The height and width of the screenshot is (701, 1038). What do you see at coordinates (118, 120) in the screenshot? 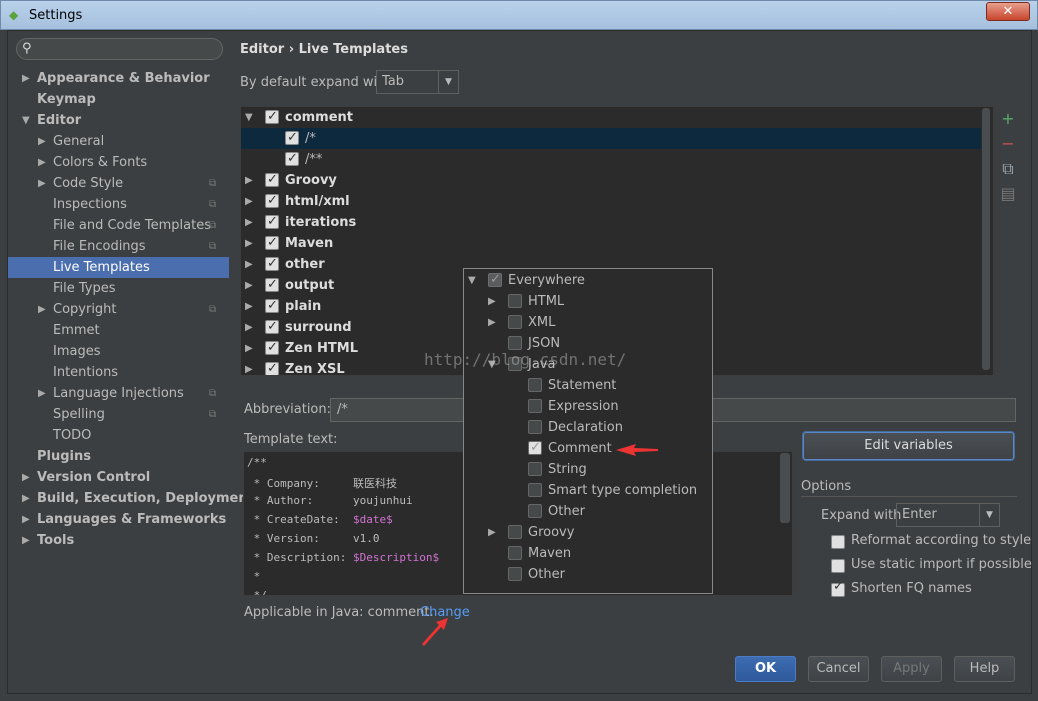
I see `nav-item: ▼ Editor` at bounding box center [118, 120].